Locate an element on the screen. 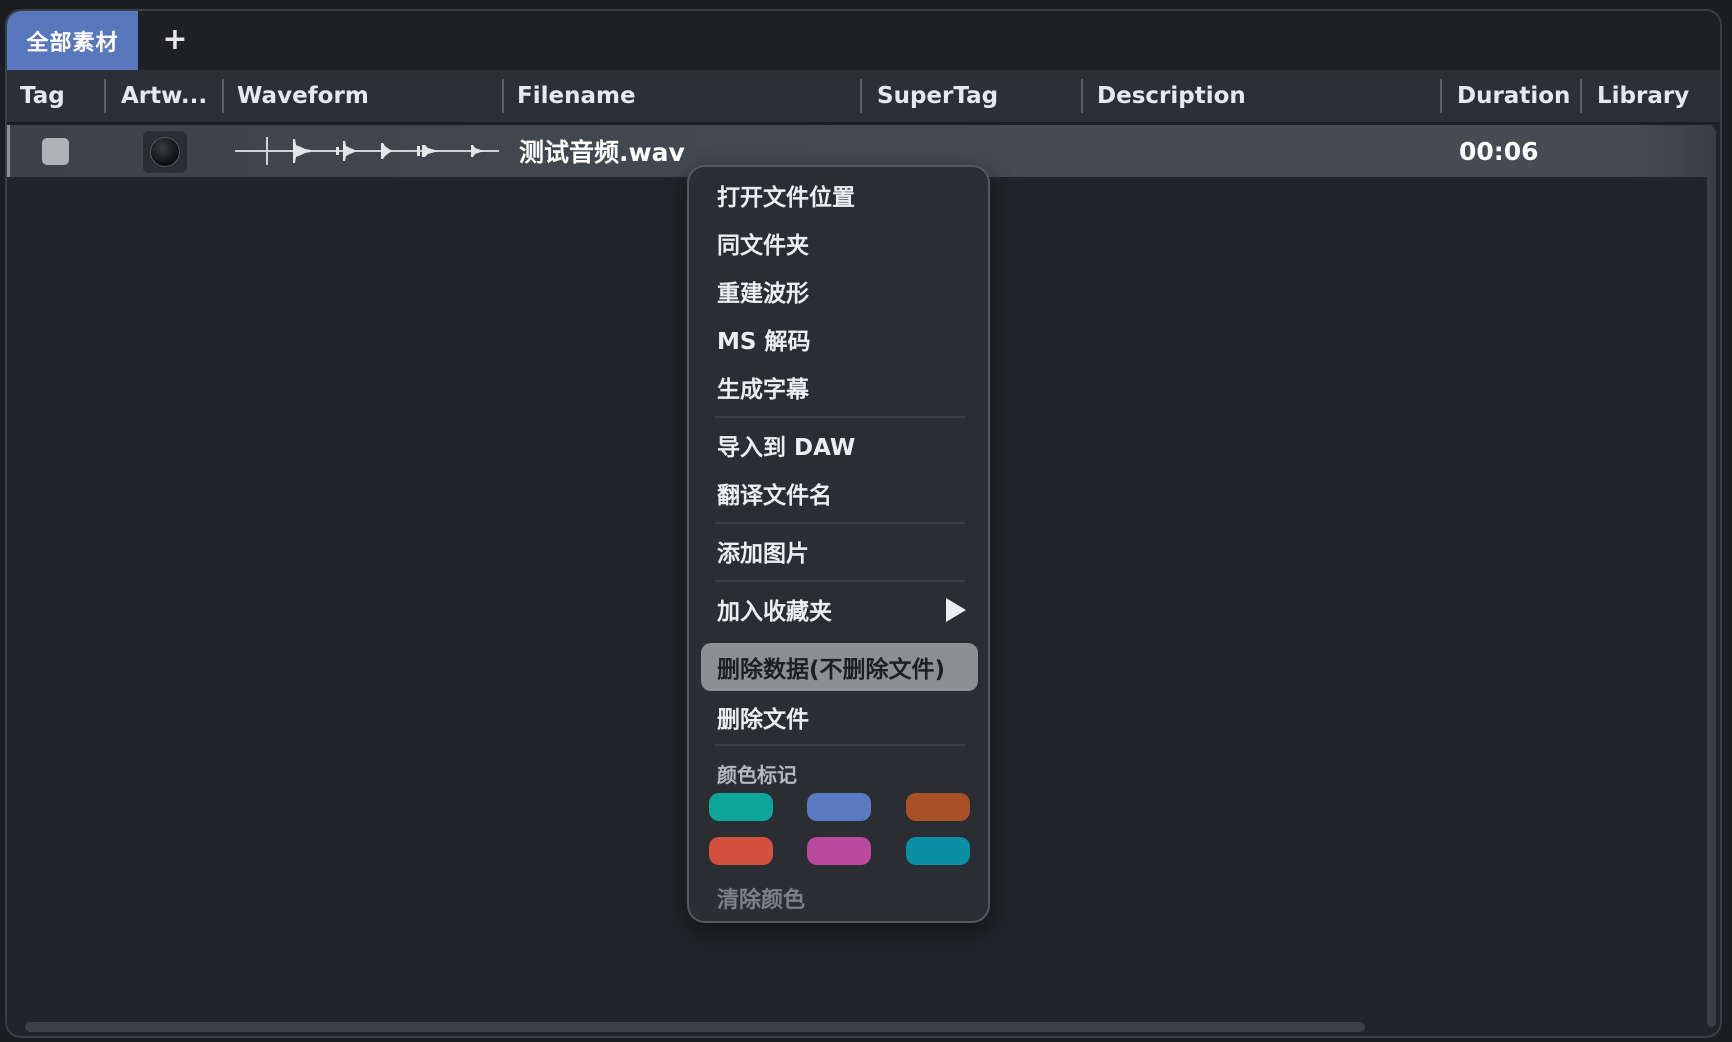  menu-item-delete-file: 删除文件 is located at coordinates (839, 717).